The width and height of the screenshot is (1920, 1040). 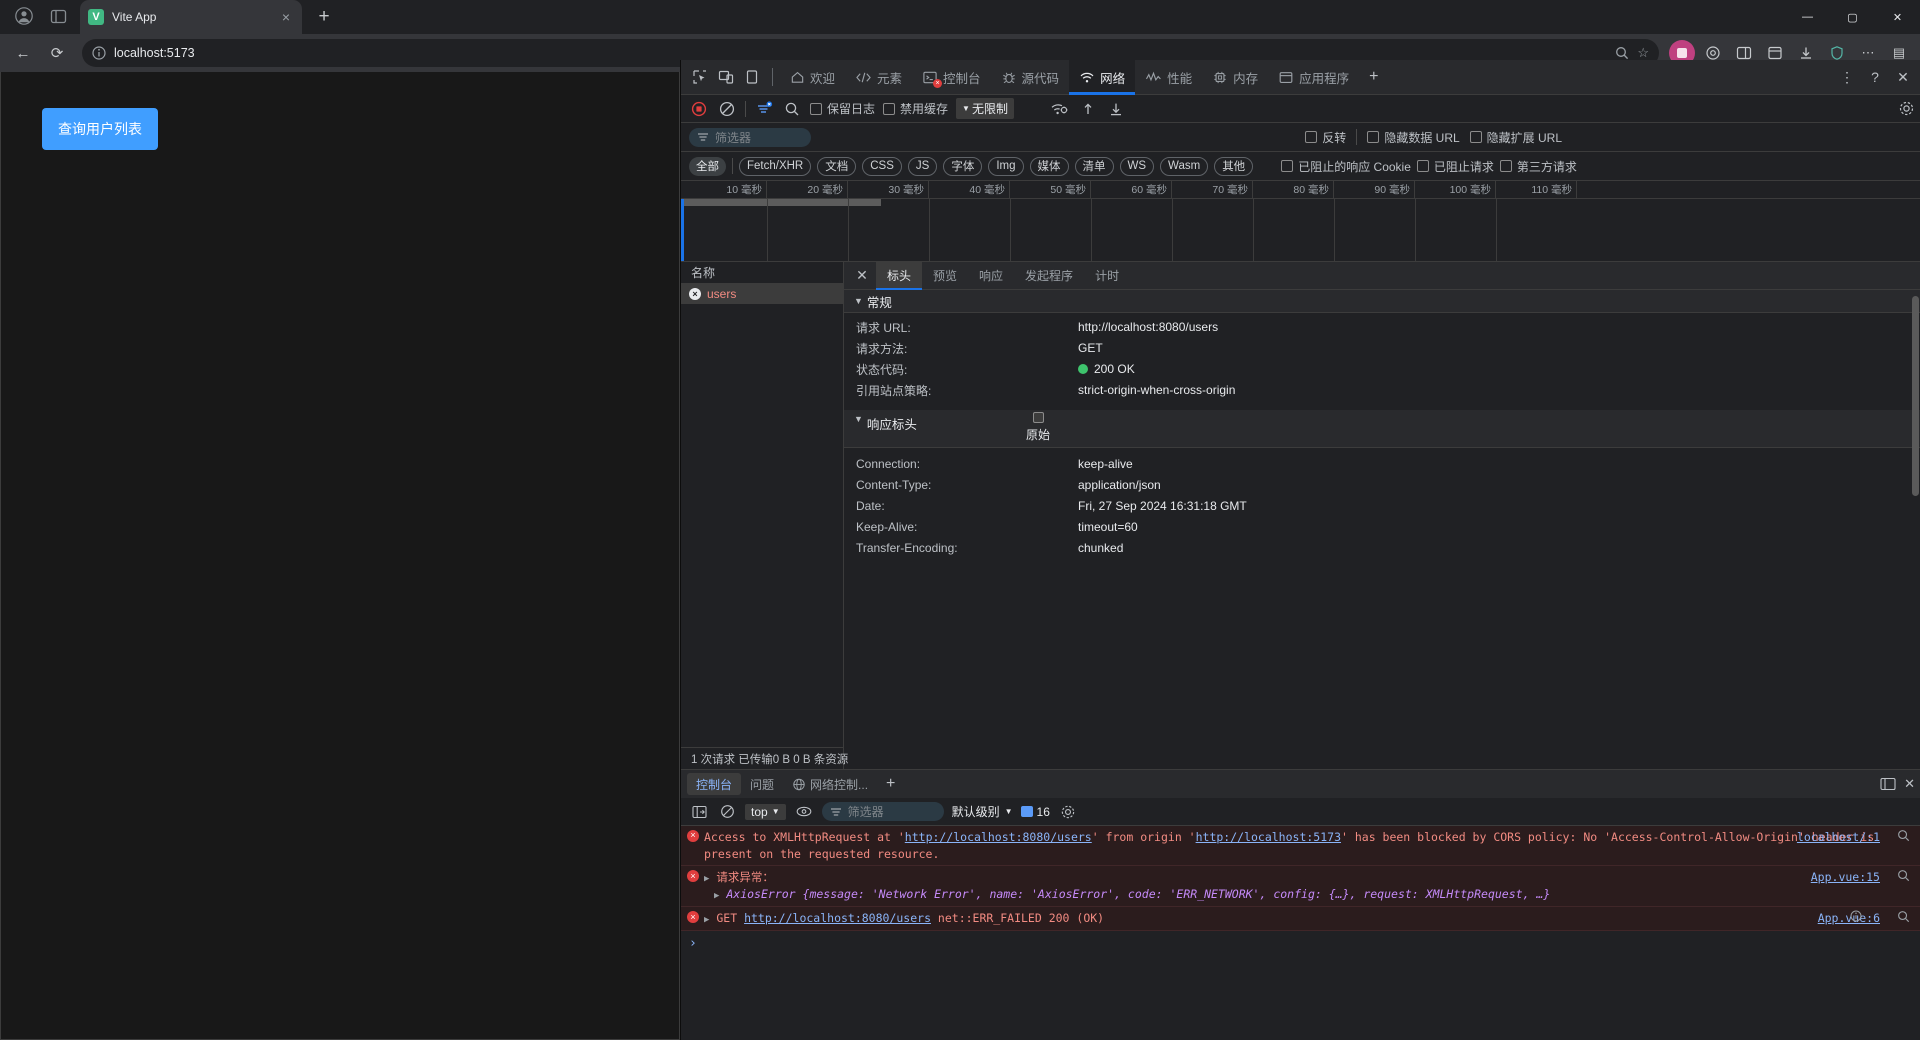 I want to click on clear-console-icon, so click(x=727, y=812).